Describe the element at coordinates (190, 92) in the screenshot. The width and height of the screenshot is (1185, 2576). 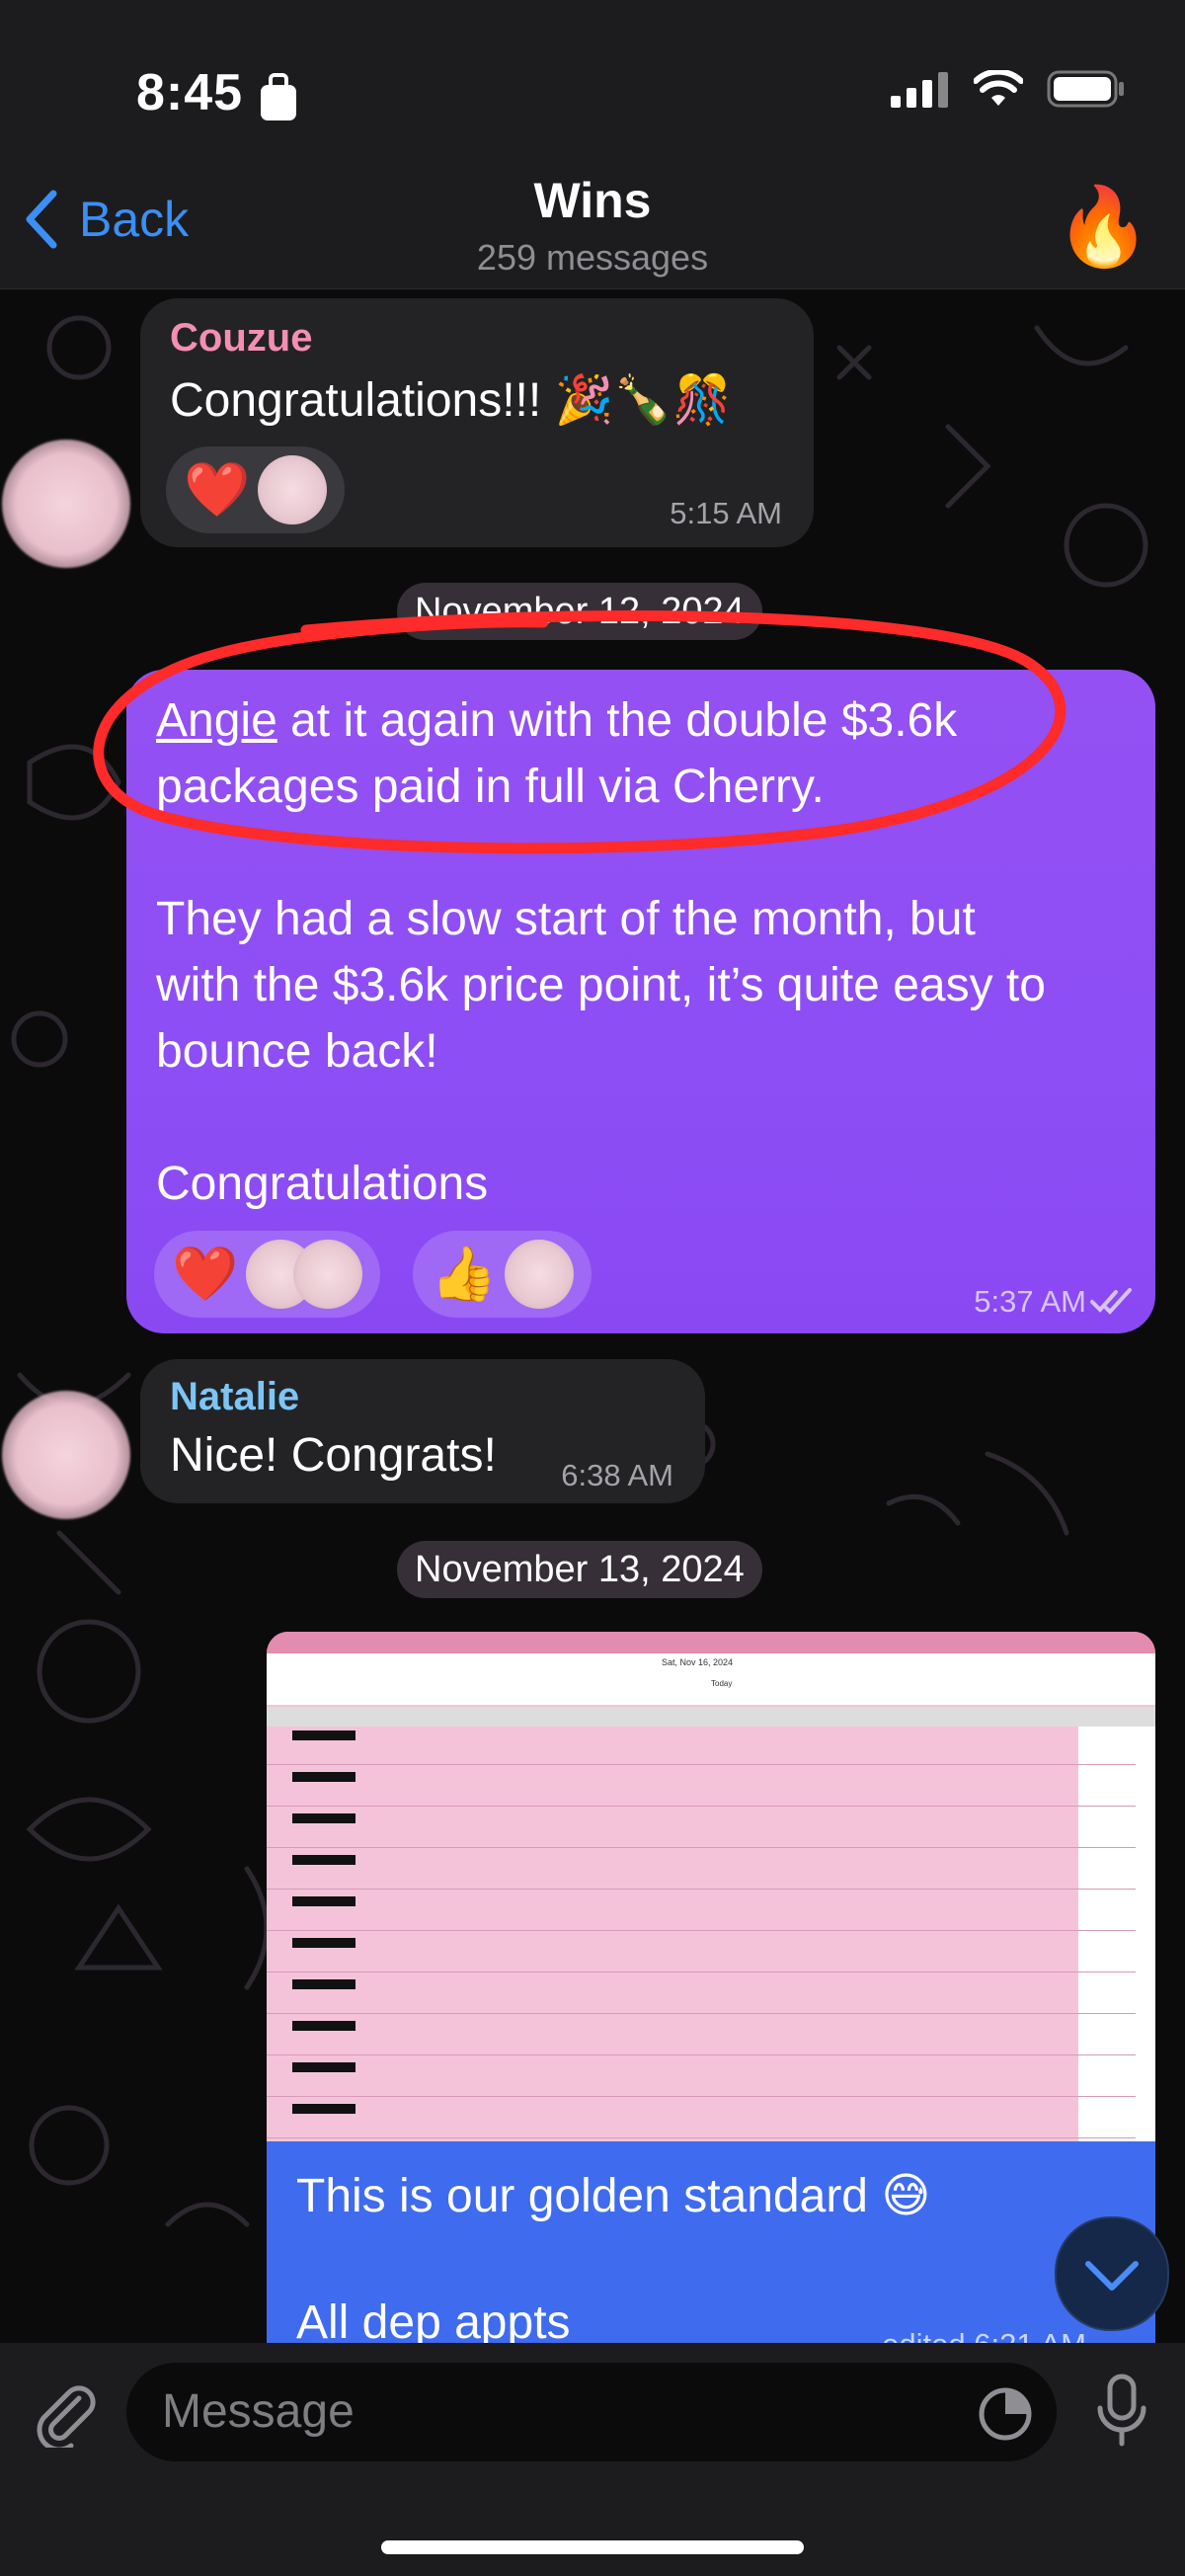
I see `status-time: 8:45` at that location.